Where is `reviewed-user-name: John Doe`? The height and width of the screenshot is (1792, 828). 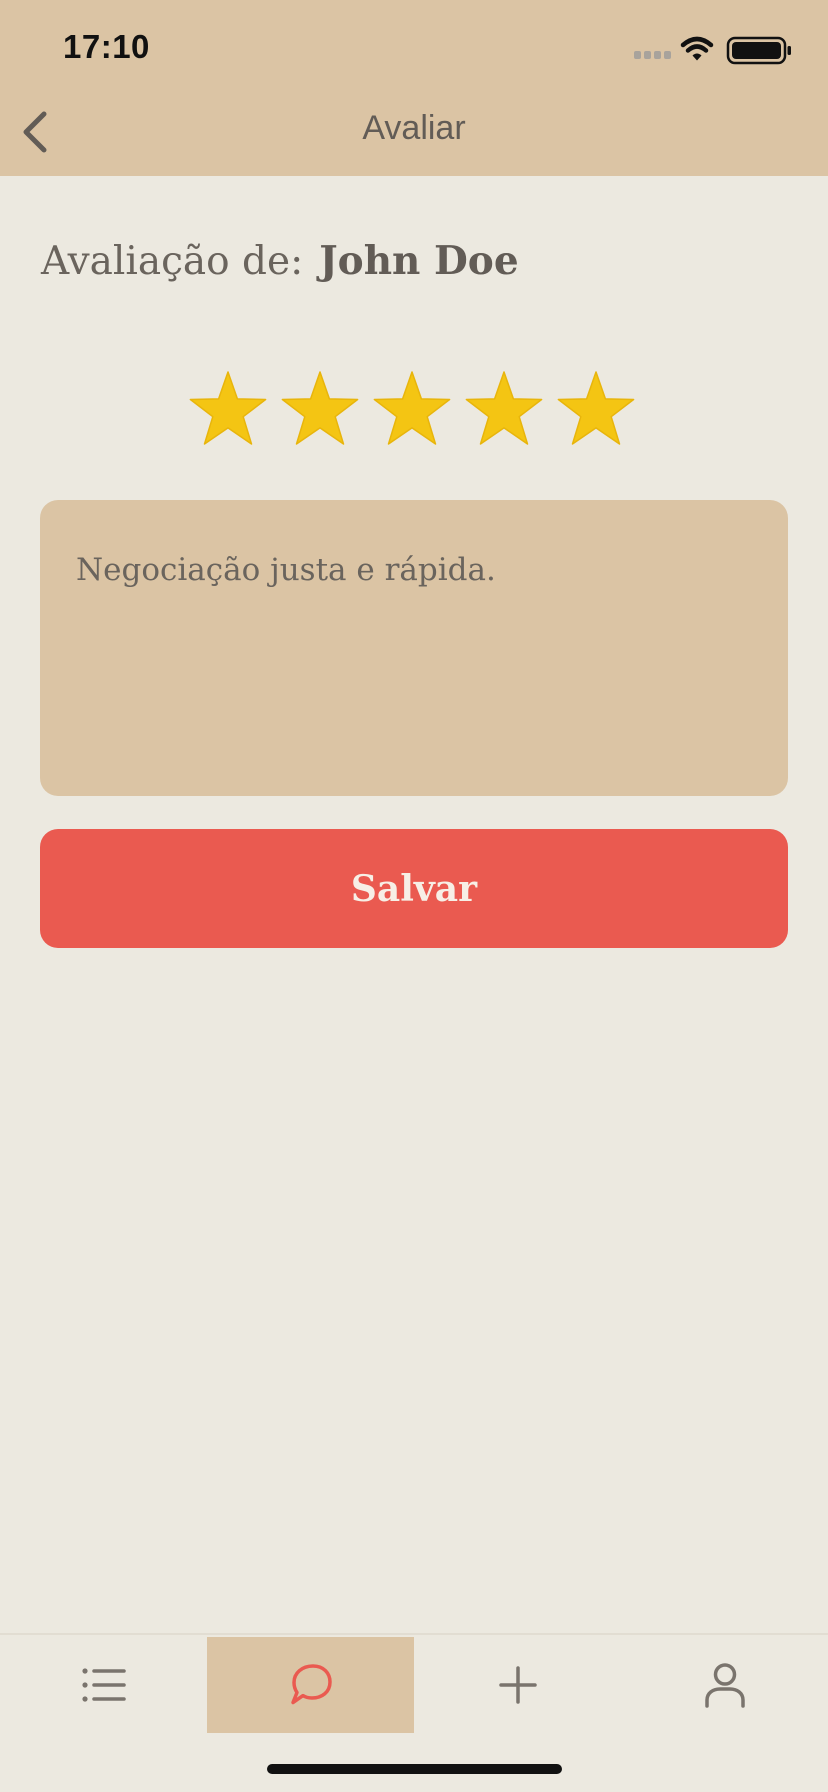 reviewed-user-name: John Doe is located at coordinates (419, 261).